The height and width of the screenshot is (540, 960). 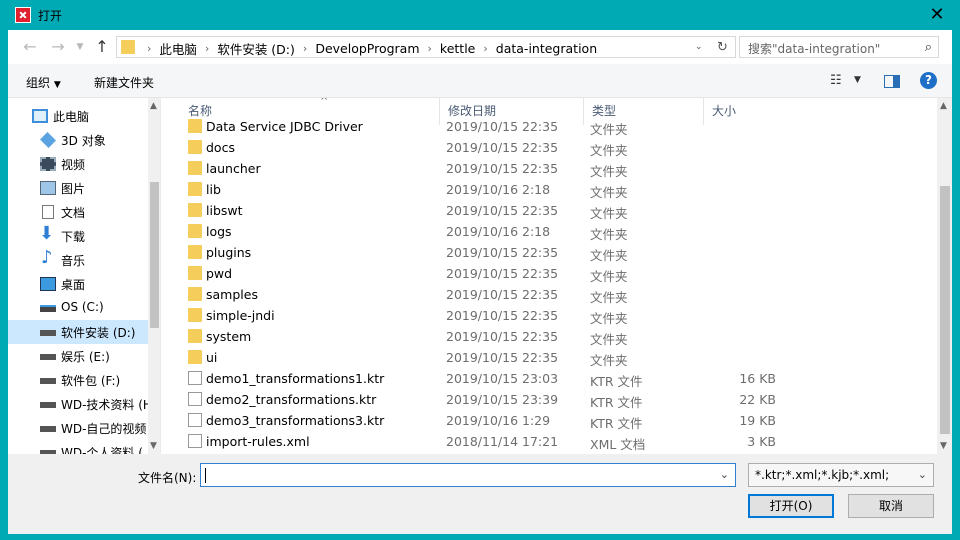 I want to click on help-icon: ?, so click(x=928, y=80).